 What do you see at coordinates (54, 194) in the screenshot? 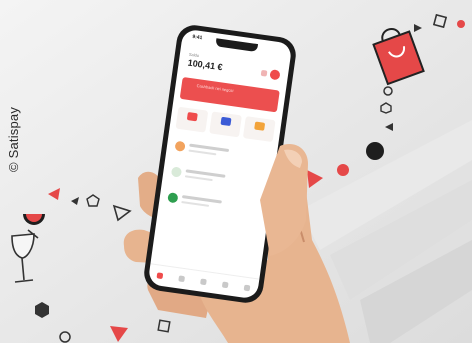
I see `red-triangle-left-icon` at bounding box center [54, 194].